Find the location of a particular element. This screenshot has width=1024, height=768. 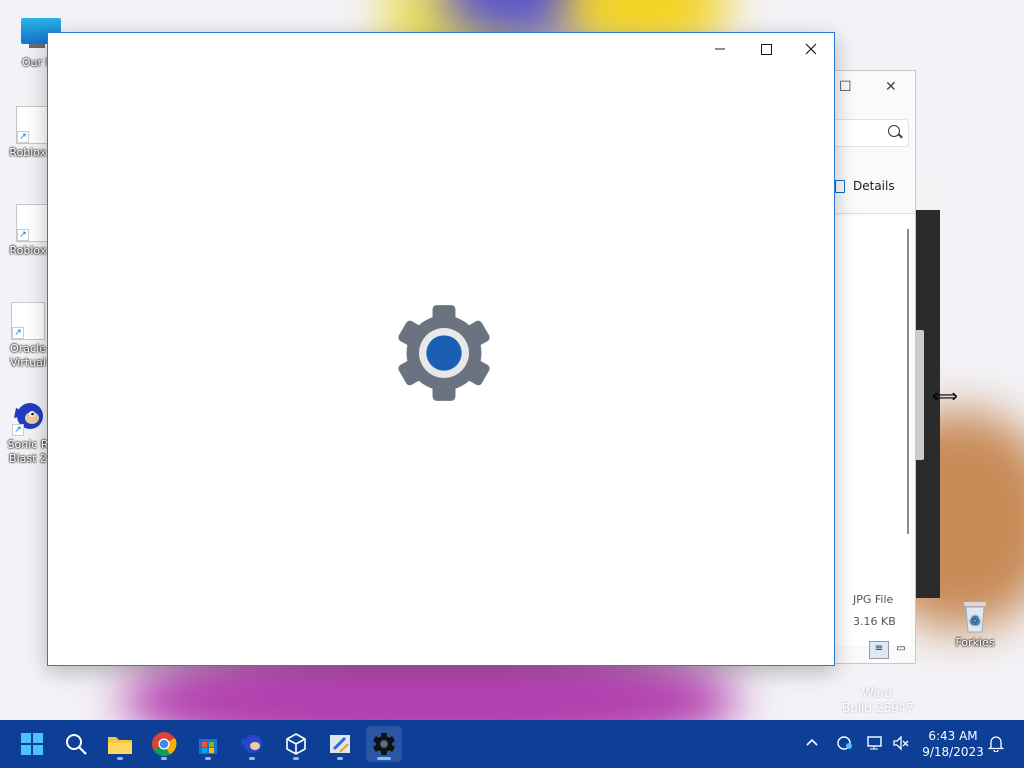

close-icon is located at coordinates (811, 49).